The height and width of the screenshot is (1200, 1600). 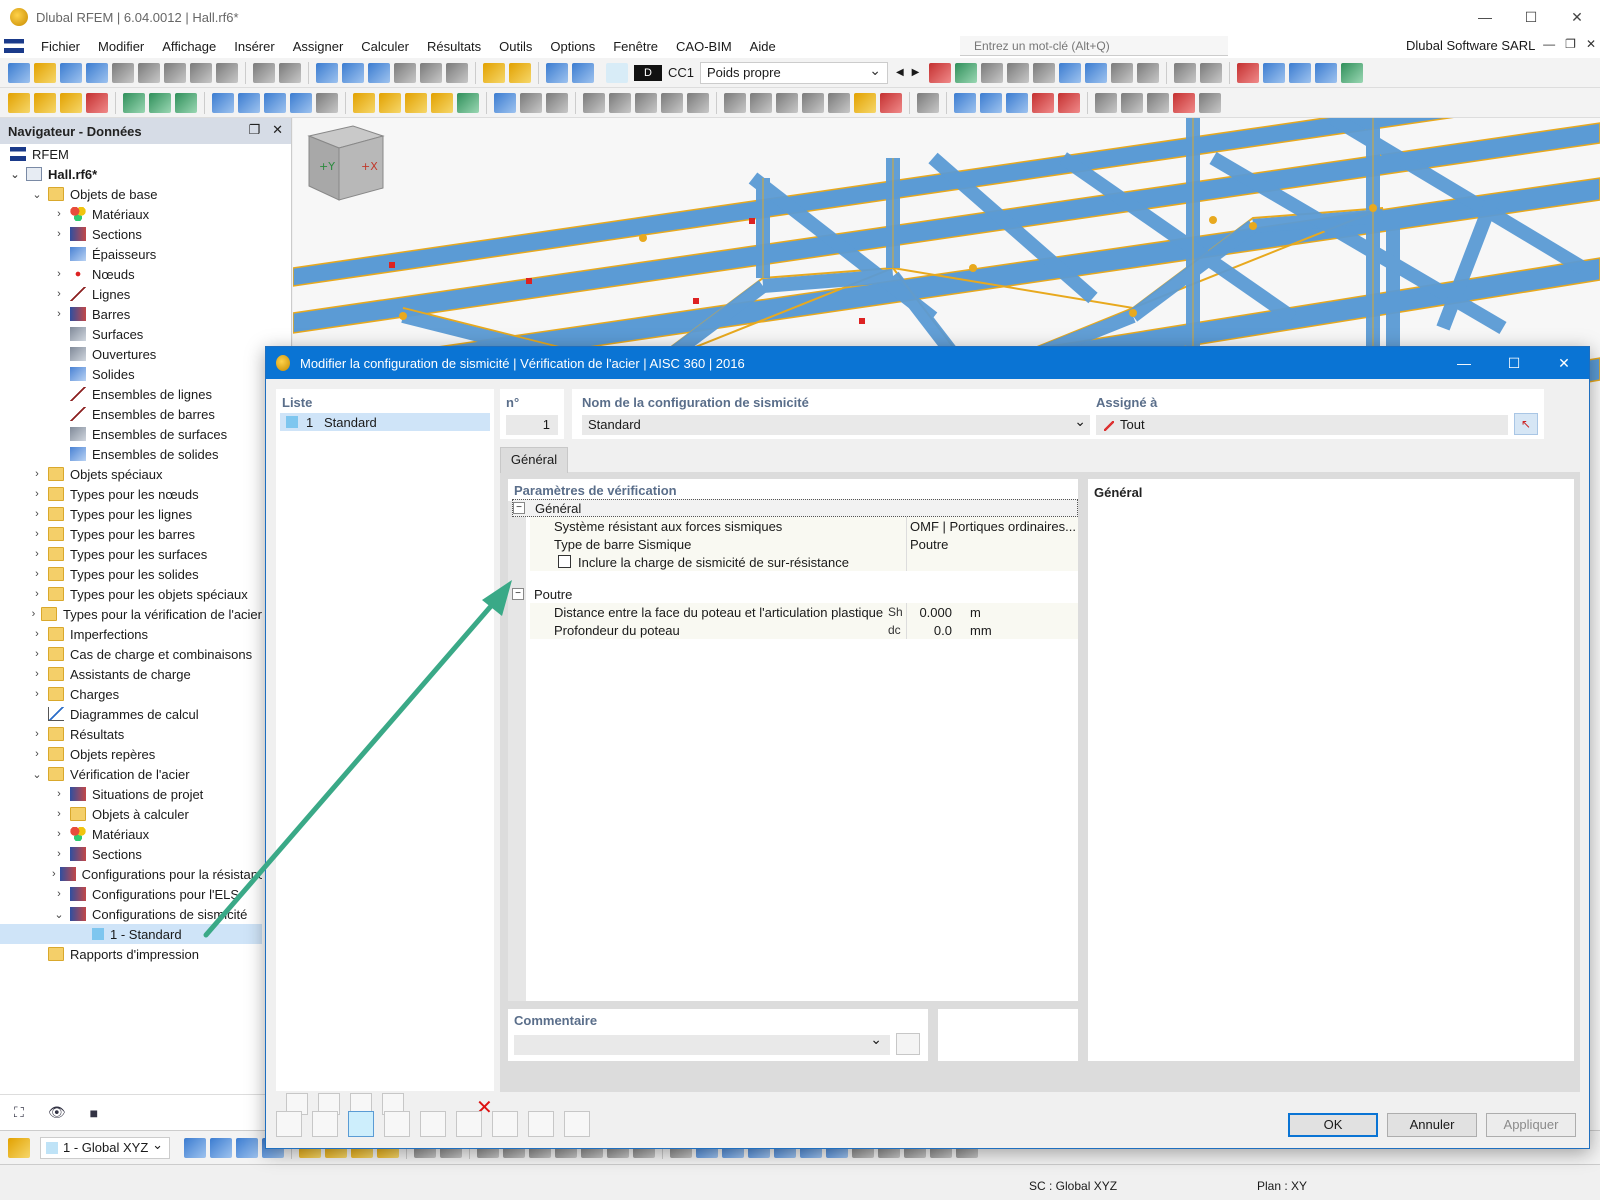 What do you see at coordinates (397, 1124) in the screenshot?
I see `text-format-icon` at bounding box center [397, 1124].